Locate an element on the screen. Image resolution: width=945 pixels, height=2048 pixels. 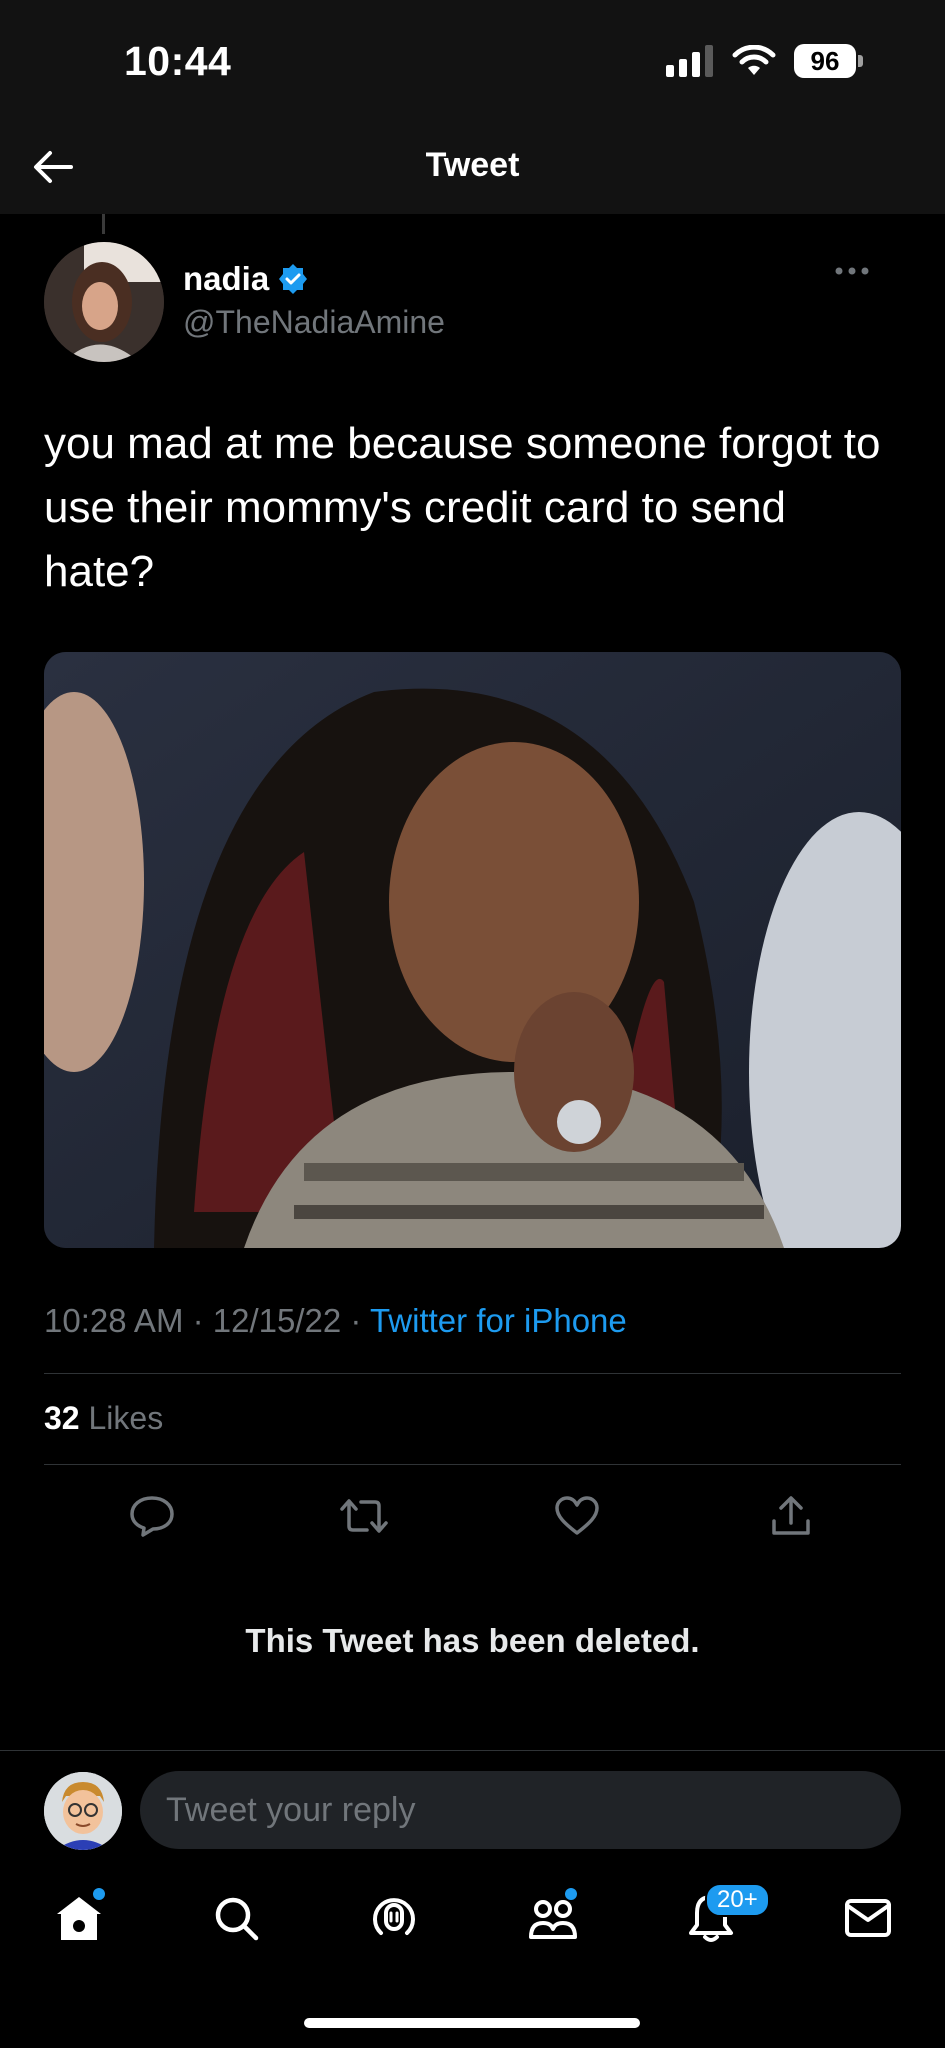
likes-count-link: 32 Likes is located at coordinates (103, 1418).